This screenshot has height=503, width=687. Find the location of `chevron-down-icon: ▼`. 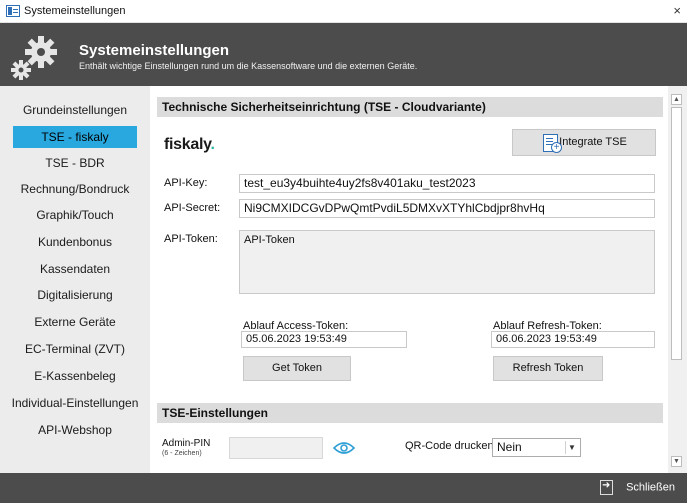

chevron-down-icon: ▼ is located at coordinates (571, 447).